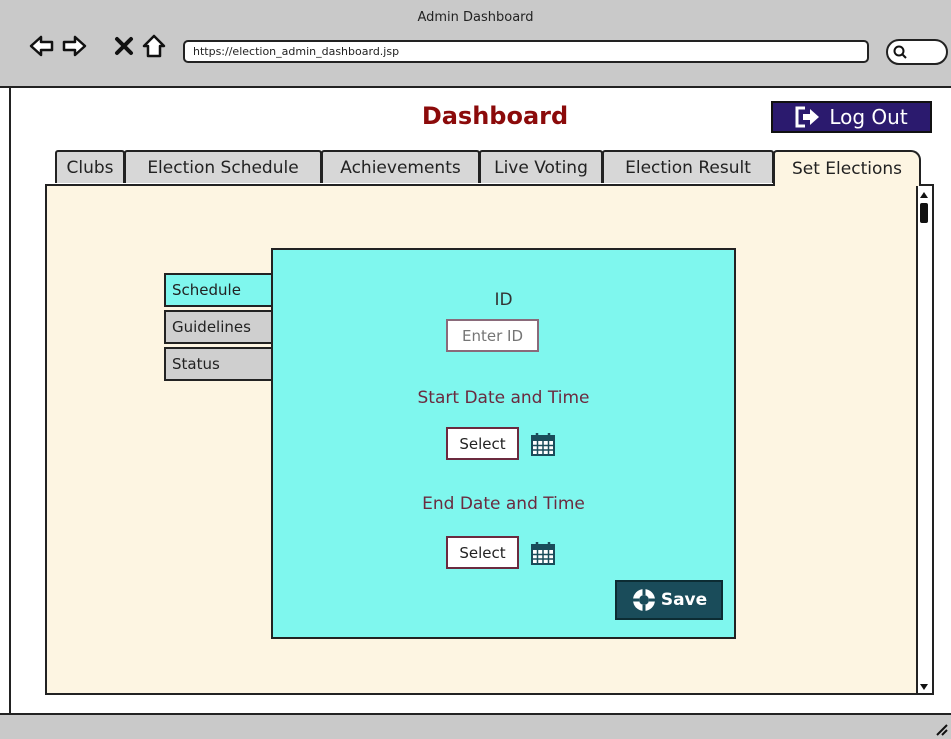 This screenshot has width=951, height=739. Describe the element at coordinates (541, 166) in the screenshot. I see `tab-live-voting: Live Voting` at that location.